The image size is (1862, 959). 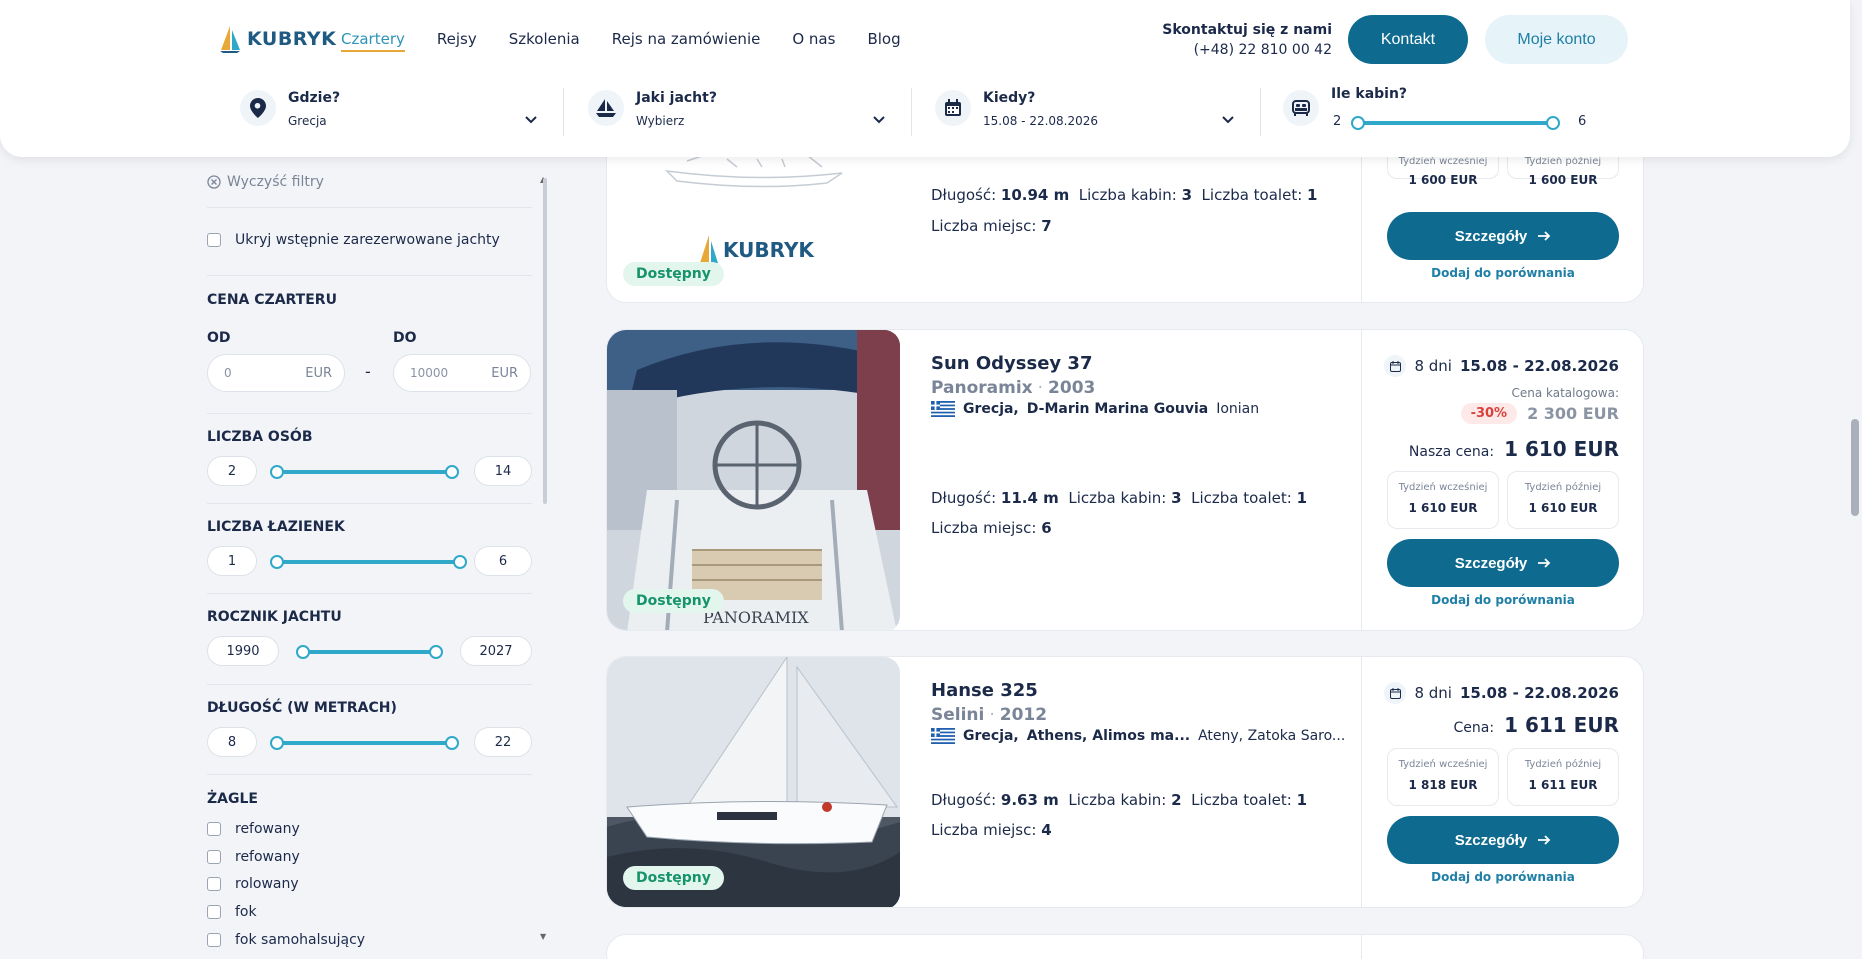 What do you see at coordinates (984, 690) in the screenshot?
I see `yacht-name: Hanse 325` at bounding box center [984, 690].